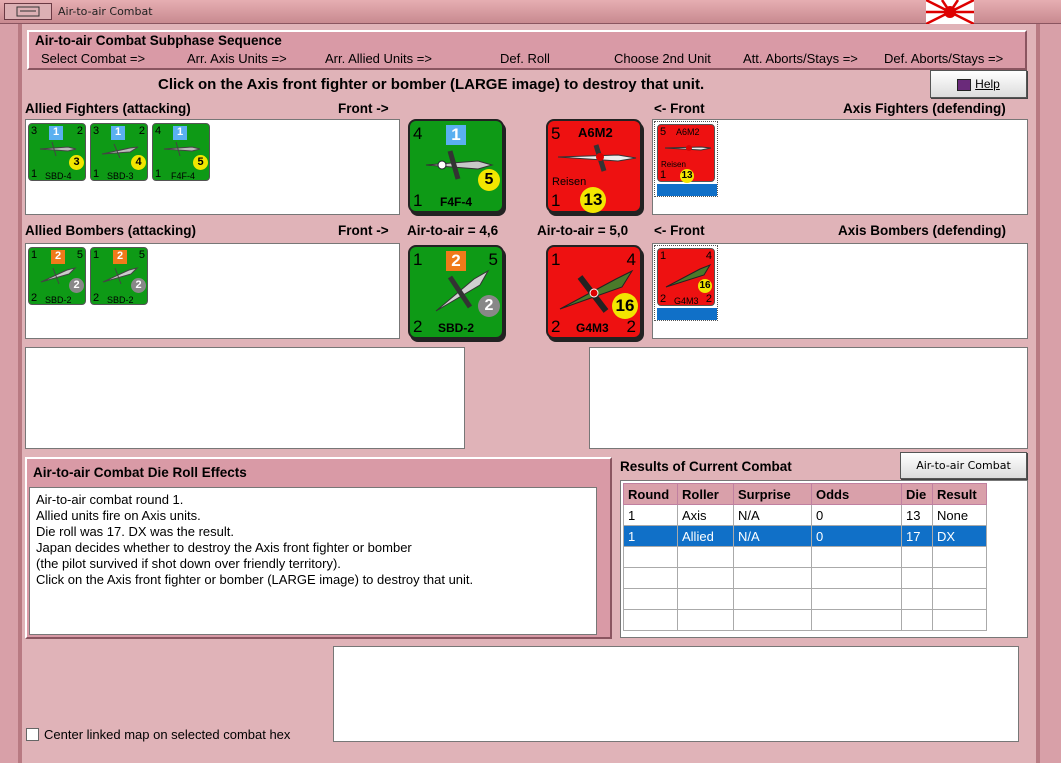 The height and width of the screenshot is (763, 1061). Describe the element at coordinates (663, 132) in the screenshot. I see `counter-attack: 5` at that location.